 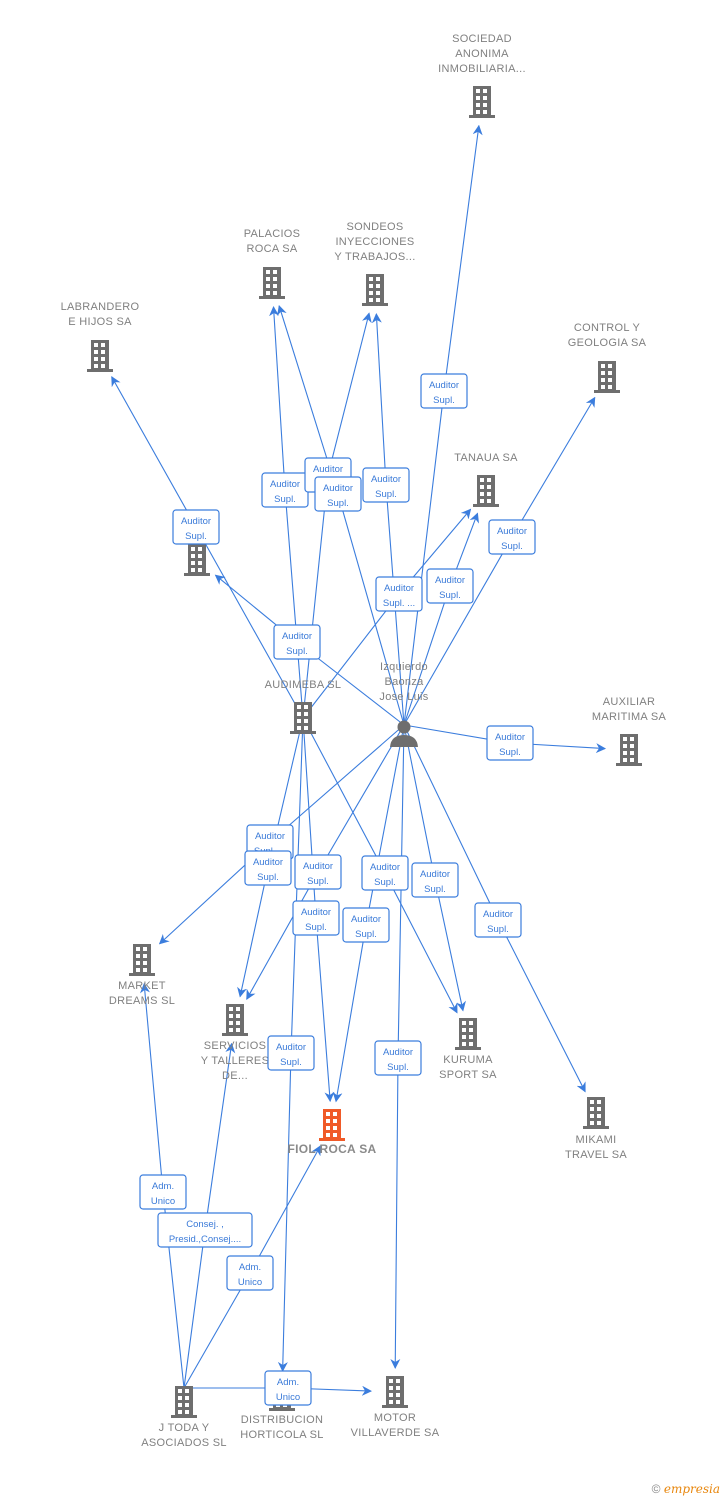 I want to click on node-market: MARKET DREAMS SL, so click(x=142, y=975).